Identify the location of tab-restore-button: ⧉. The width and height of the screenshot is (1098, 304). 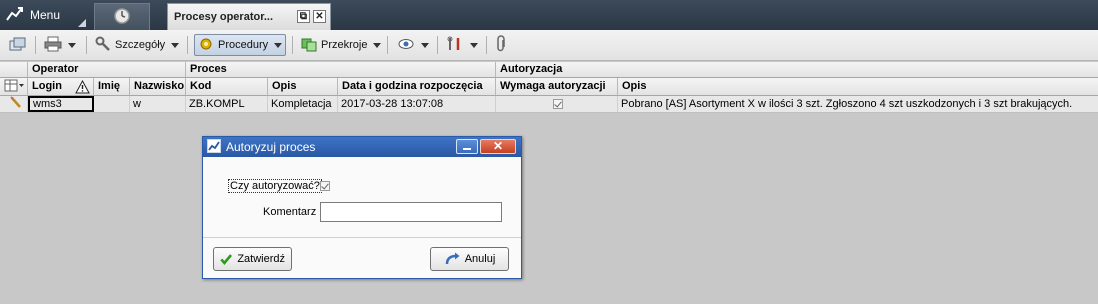
(303, 16).